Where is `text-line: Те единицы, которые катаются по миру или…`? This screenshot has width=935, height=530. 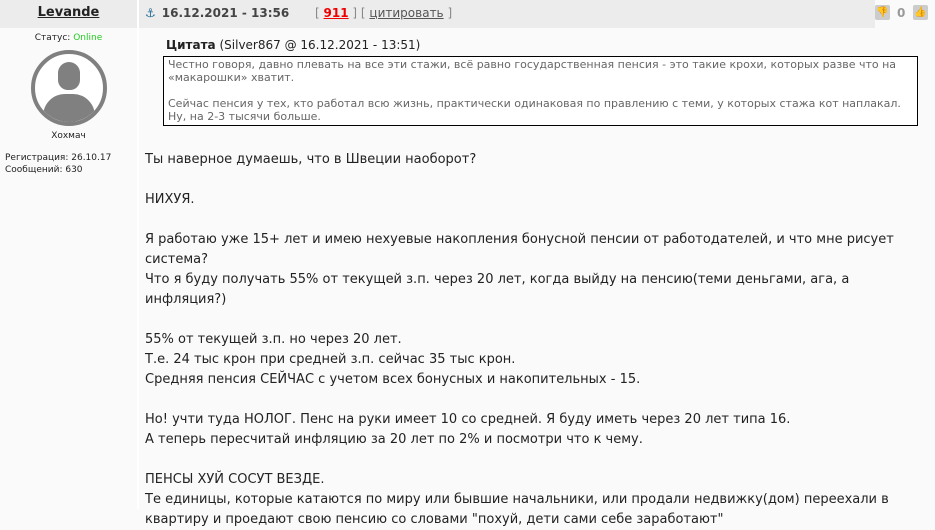
text-line: Те единицы, которые катаются по миру или… is located at coordinates (517, 509).